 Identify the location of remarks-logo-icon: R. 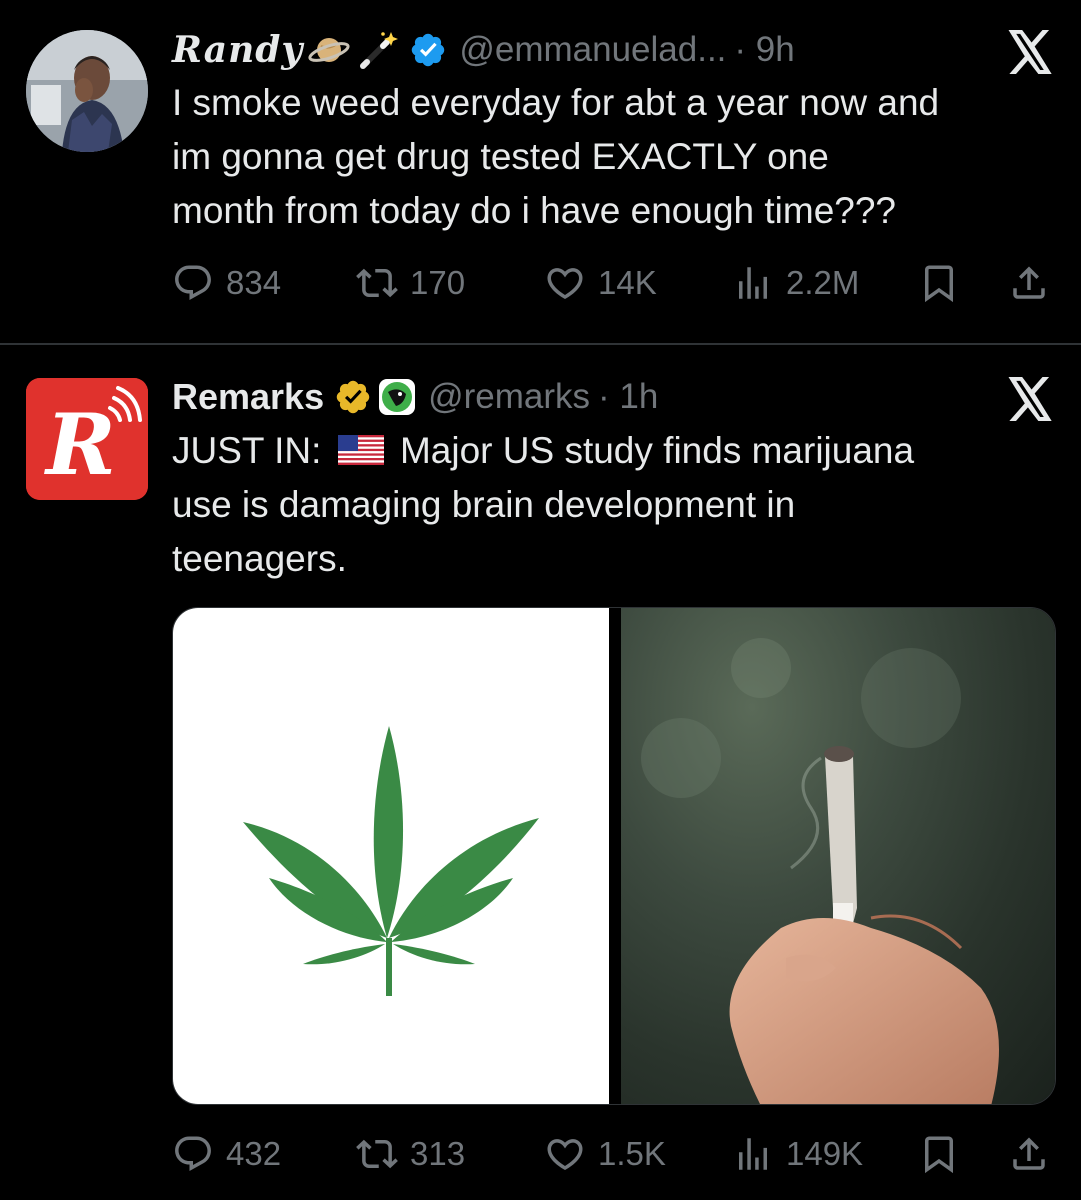
(87, 439).